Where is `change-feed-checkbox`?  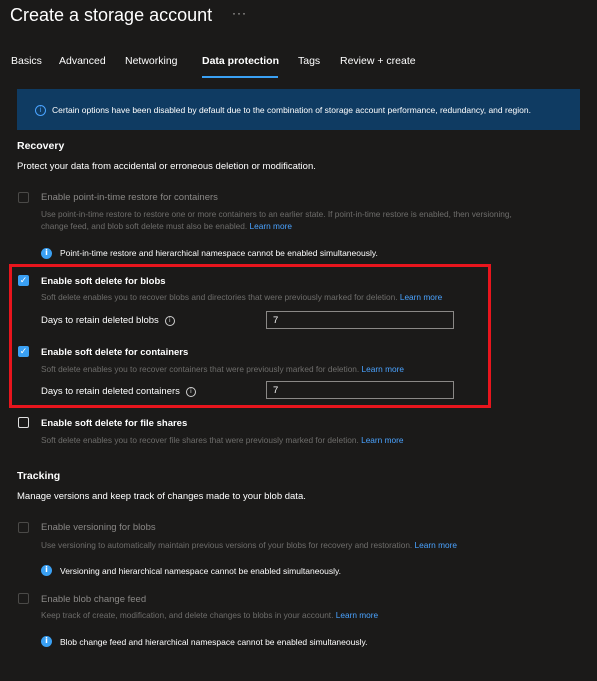 change-feed-checkbox is located at coordinates (23, 598).